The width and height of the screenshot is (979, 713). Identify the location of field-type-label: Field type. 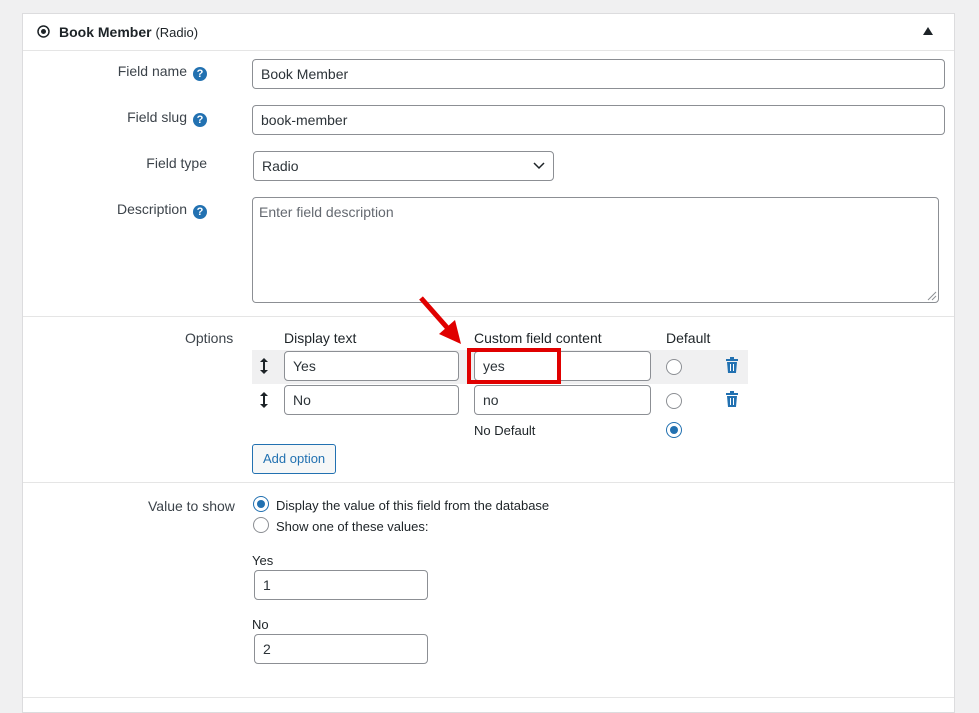
(176, 163).